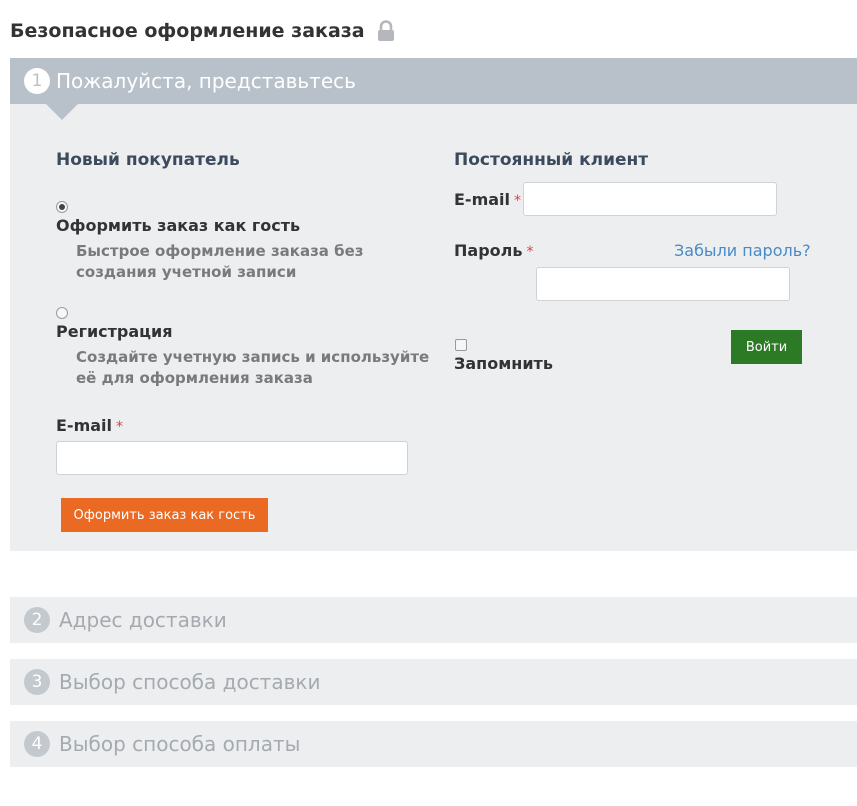 This screenshot has height=806, width=857. What do you see at coordinates (84, 425) in the screenshot?
I see `guest-email-label-text: E-mail` at bounding box center [84, 425].